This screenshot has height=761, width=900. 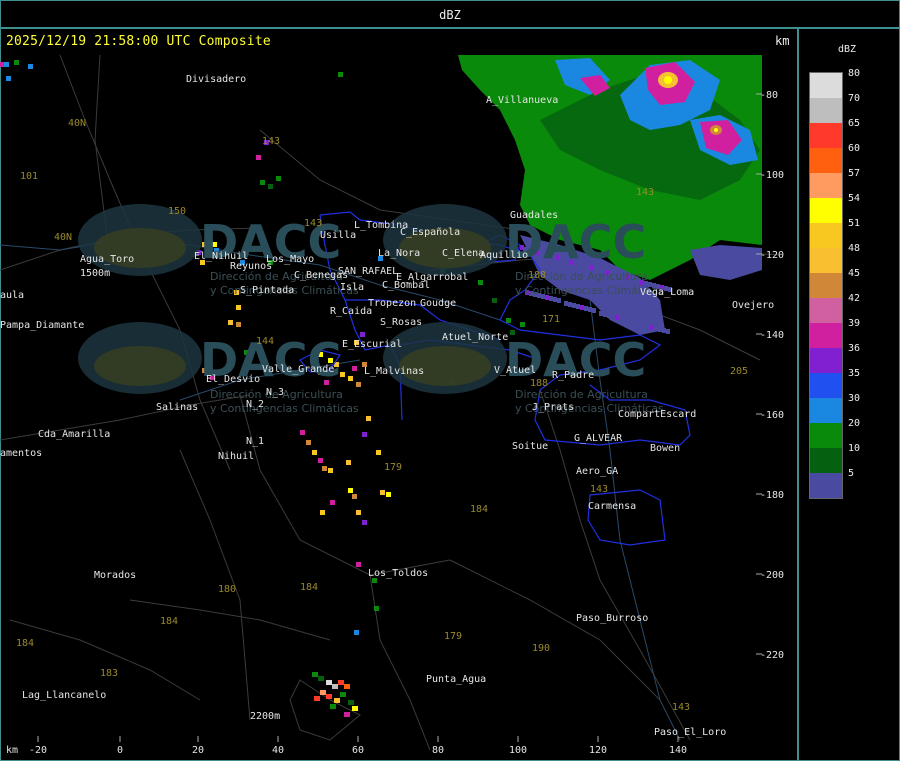 What do you see at coordinates (854, 398) in the screenshot?
I see `legend-label: 30` at bounding box center [854, 398].